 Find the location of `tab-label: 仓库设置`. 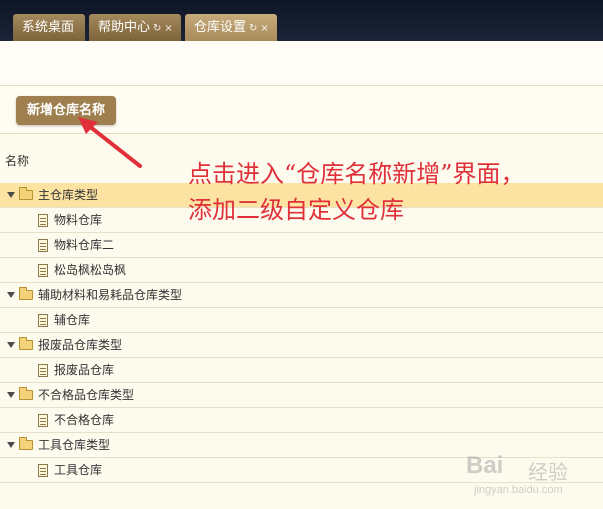

tab-label: 仓库设置 is located at coordinates (220, 27).